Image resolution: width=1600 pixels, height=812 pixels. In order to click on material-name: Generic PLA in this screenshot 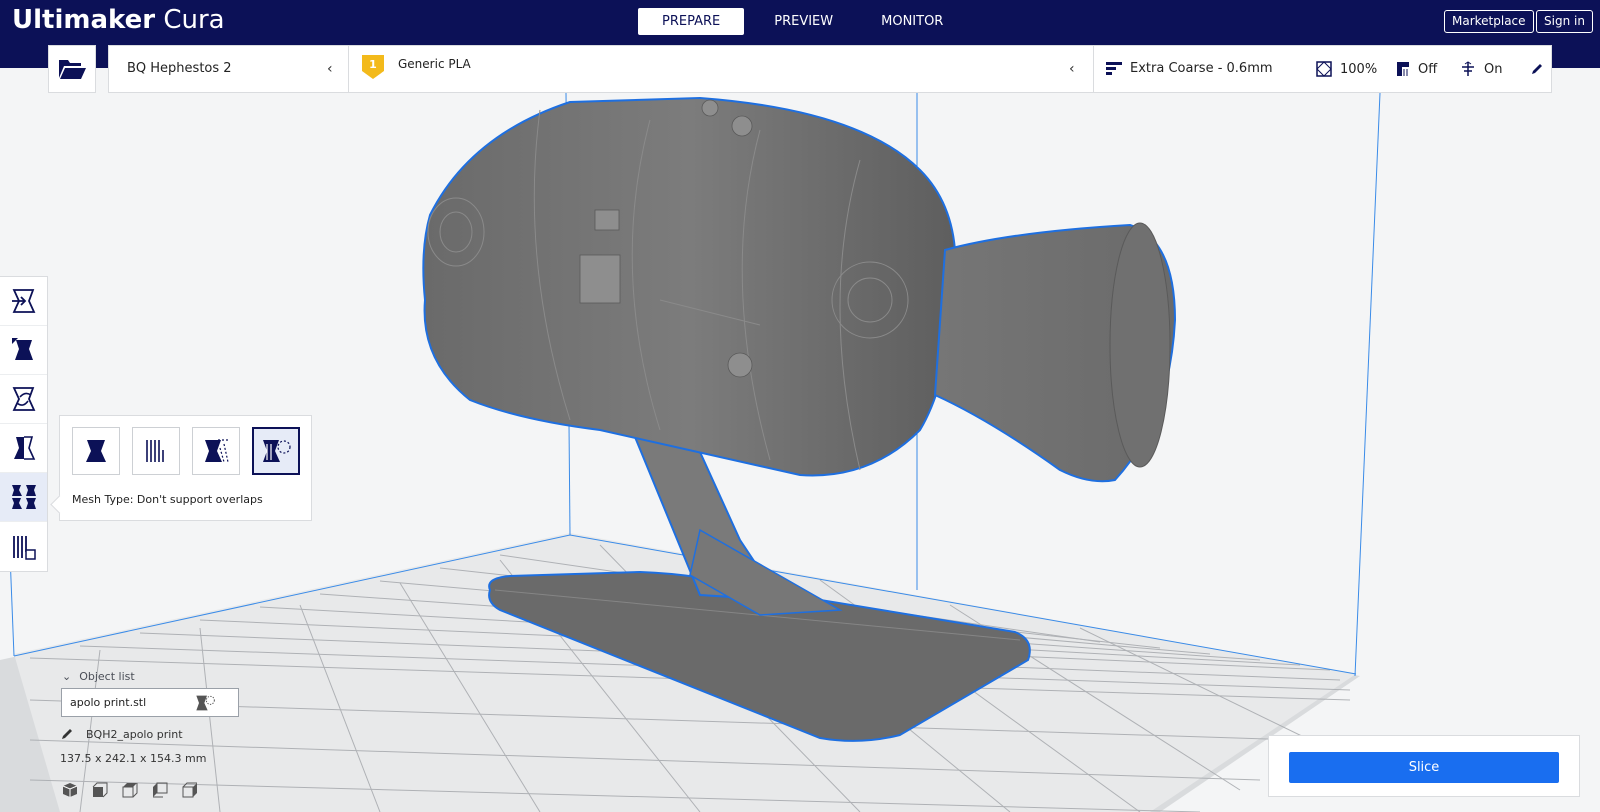, I will do `click(434, 64)`.